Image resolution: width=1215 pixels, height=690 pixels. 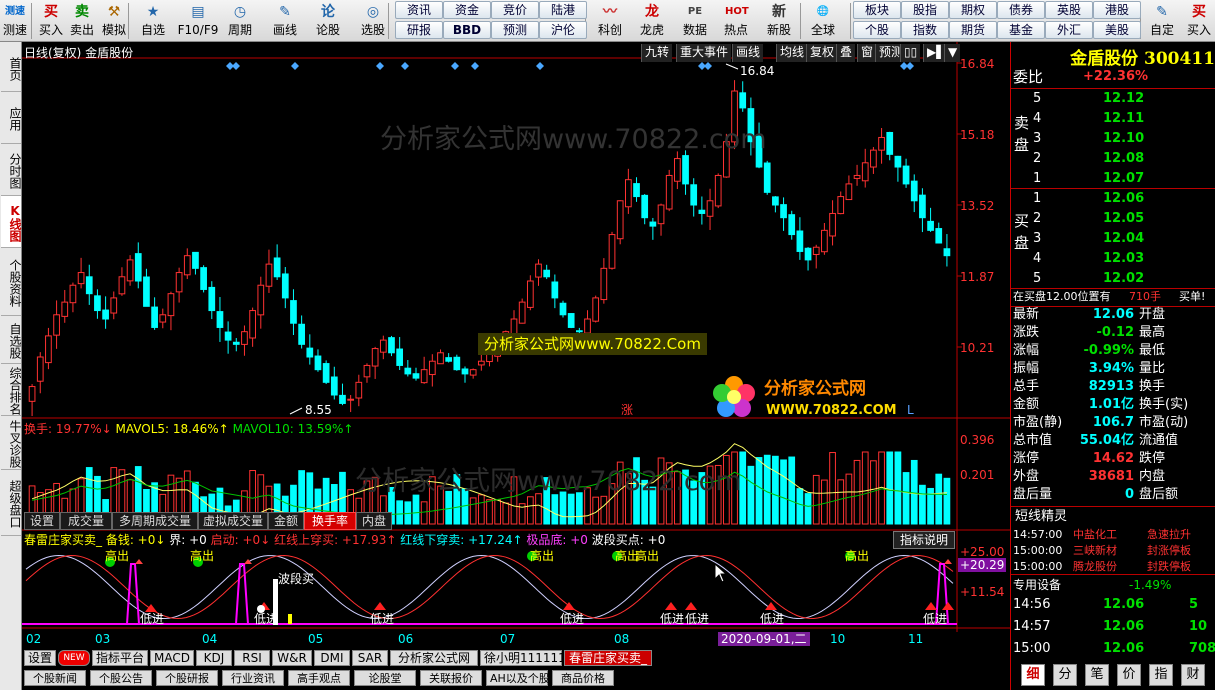 What do you see at coordinates (822, 53) in the screenshot?
I see `chart-top-button-4: 复权` at bounding box center [822, 53].